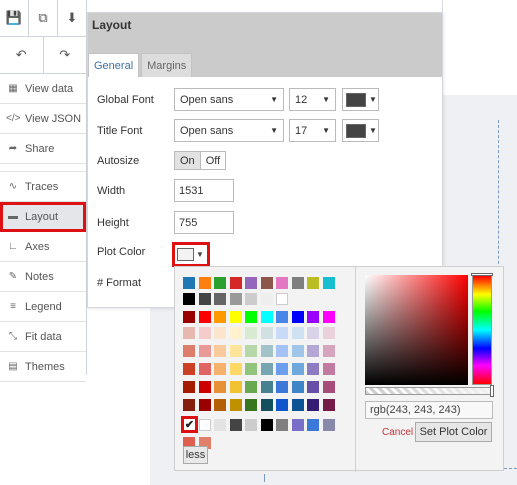 Image resolution: width=517 pixels, height=485 pixels. What do you see at coordinates (43, 149) in the screenshot?
I see `sidebar-item-share: ➦ Share` at bounding box center [43, 149].